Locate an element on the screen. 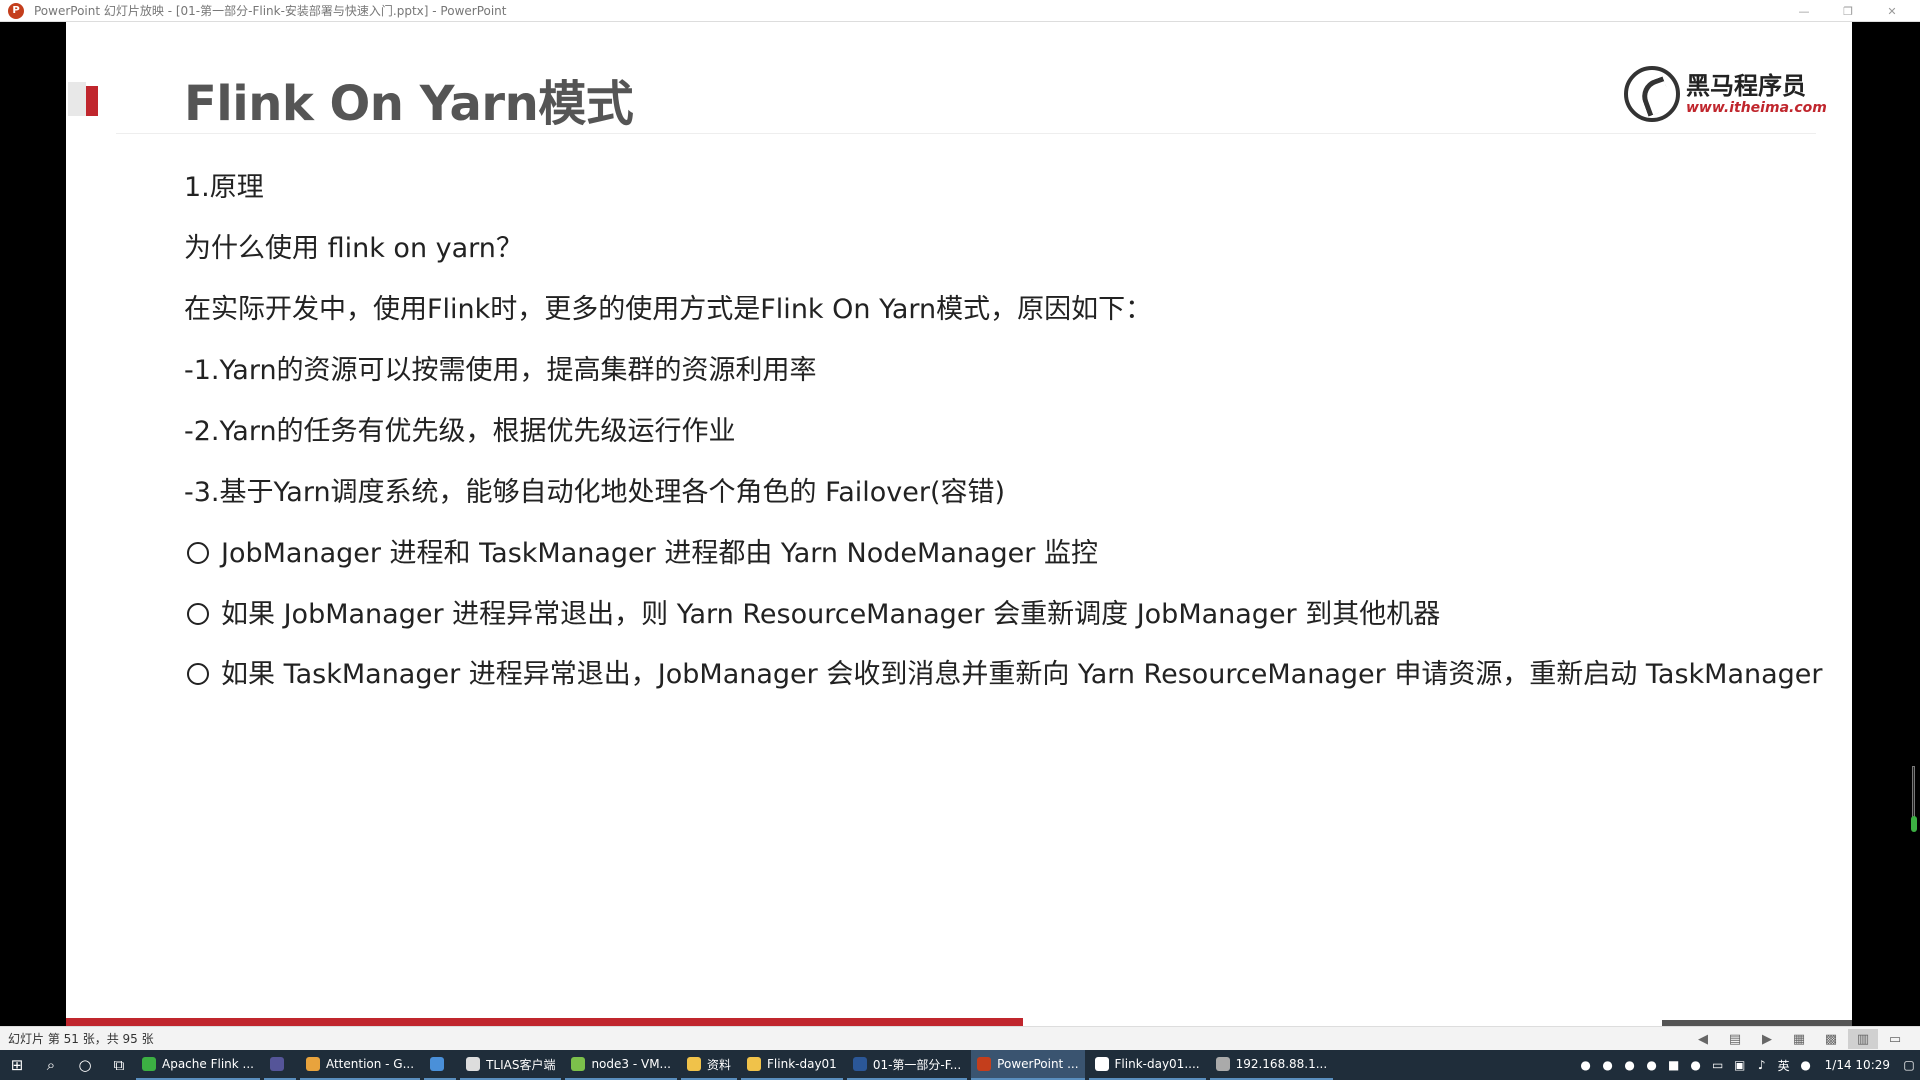 Image resolution: width=1920 pixels, height=1080 pixels. system-tray: ● ● ● ● ■ ● ▭ ▣ ♪ 英 ● 1/14 10:29 ▢ is located at coordinates (1747, 1065).